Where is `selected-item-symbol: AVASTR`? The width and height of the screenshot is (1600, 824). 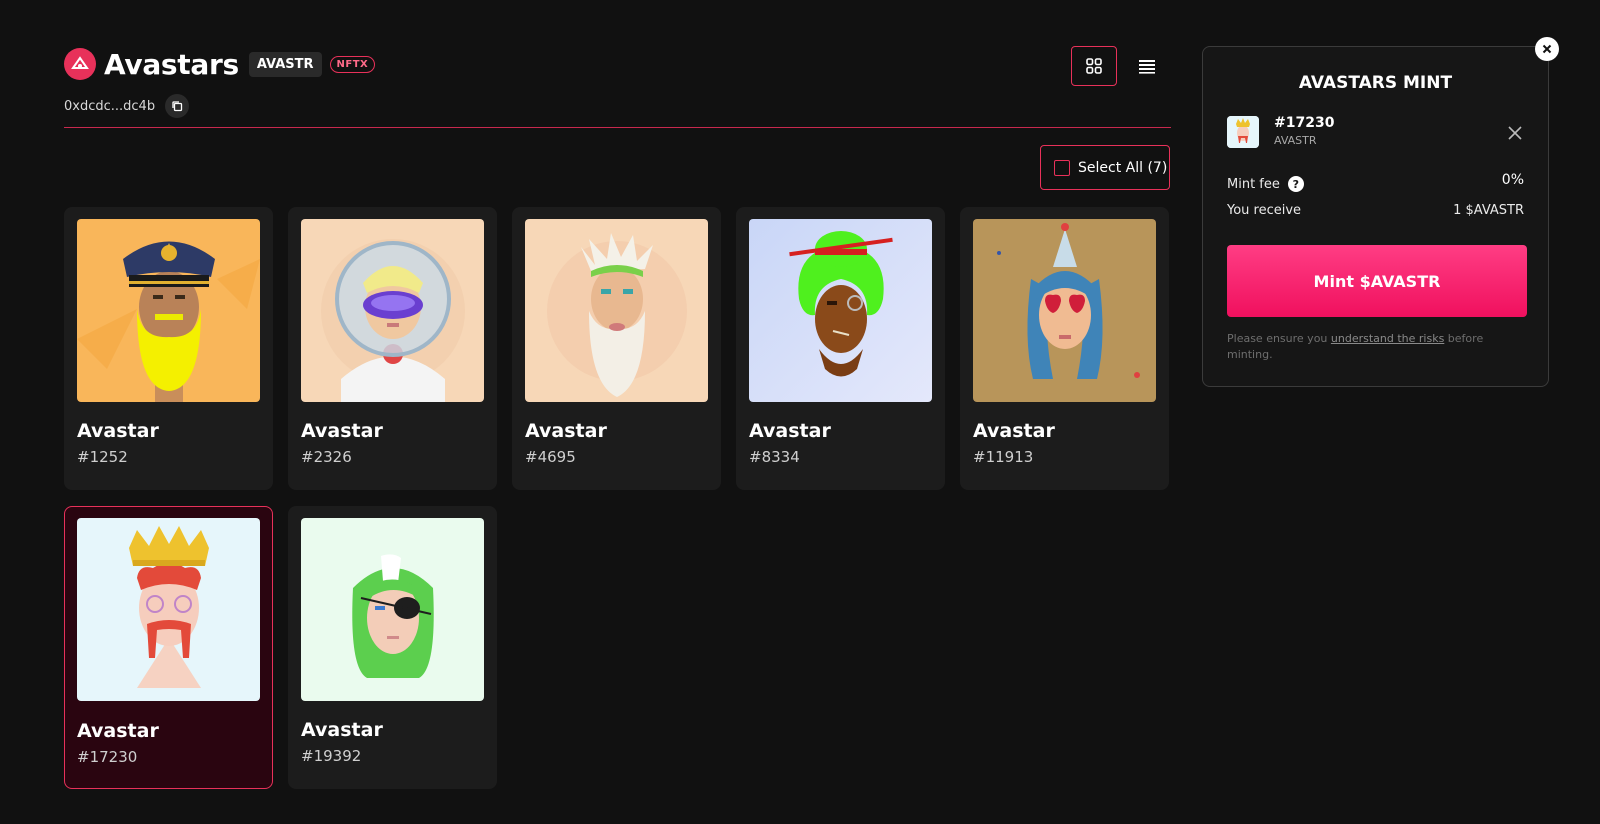 selected-item-symbol: AVASTR is located at coordinates (1295, 140).